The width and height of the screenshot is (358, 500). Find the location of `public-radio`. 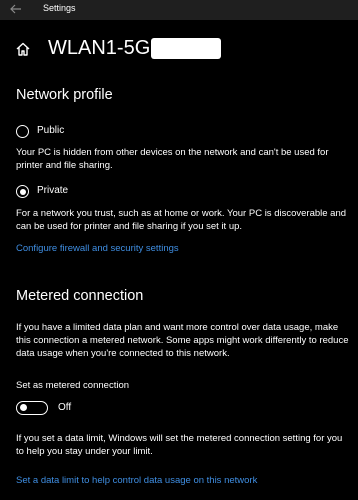

public-radio is located at coordinates (22, 131).